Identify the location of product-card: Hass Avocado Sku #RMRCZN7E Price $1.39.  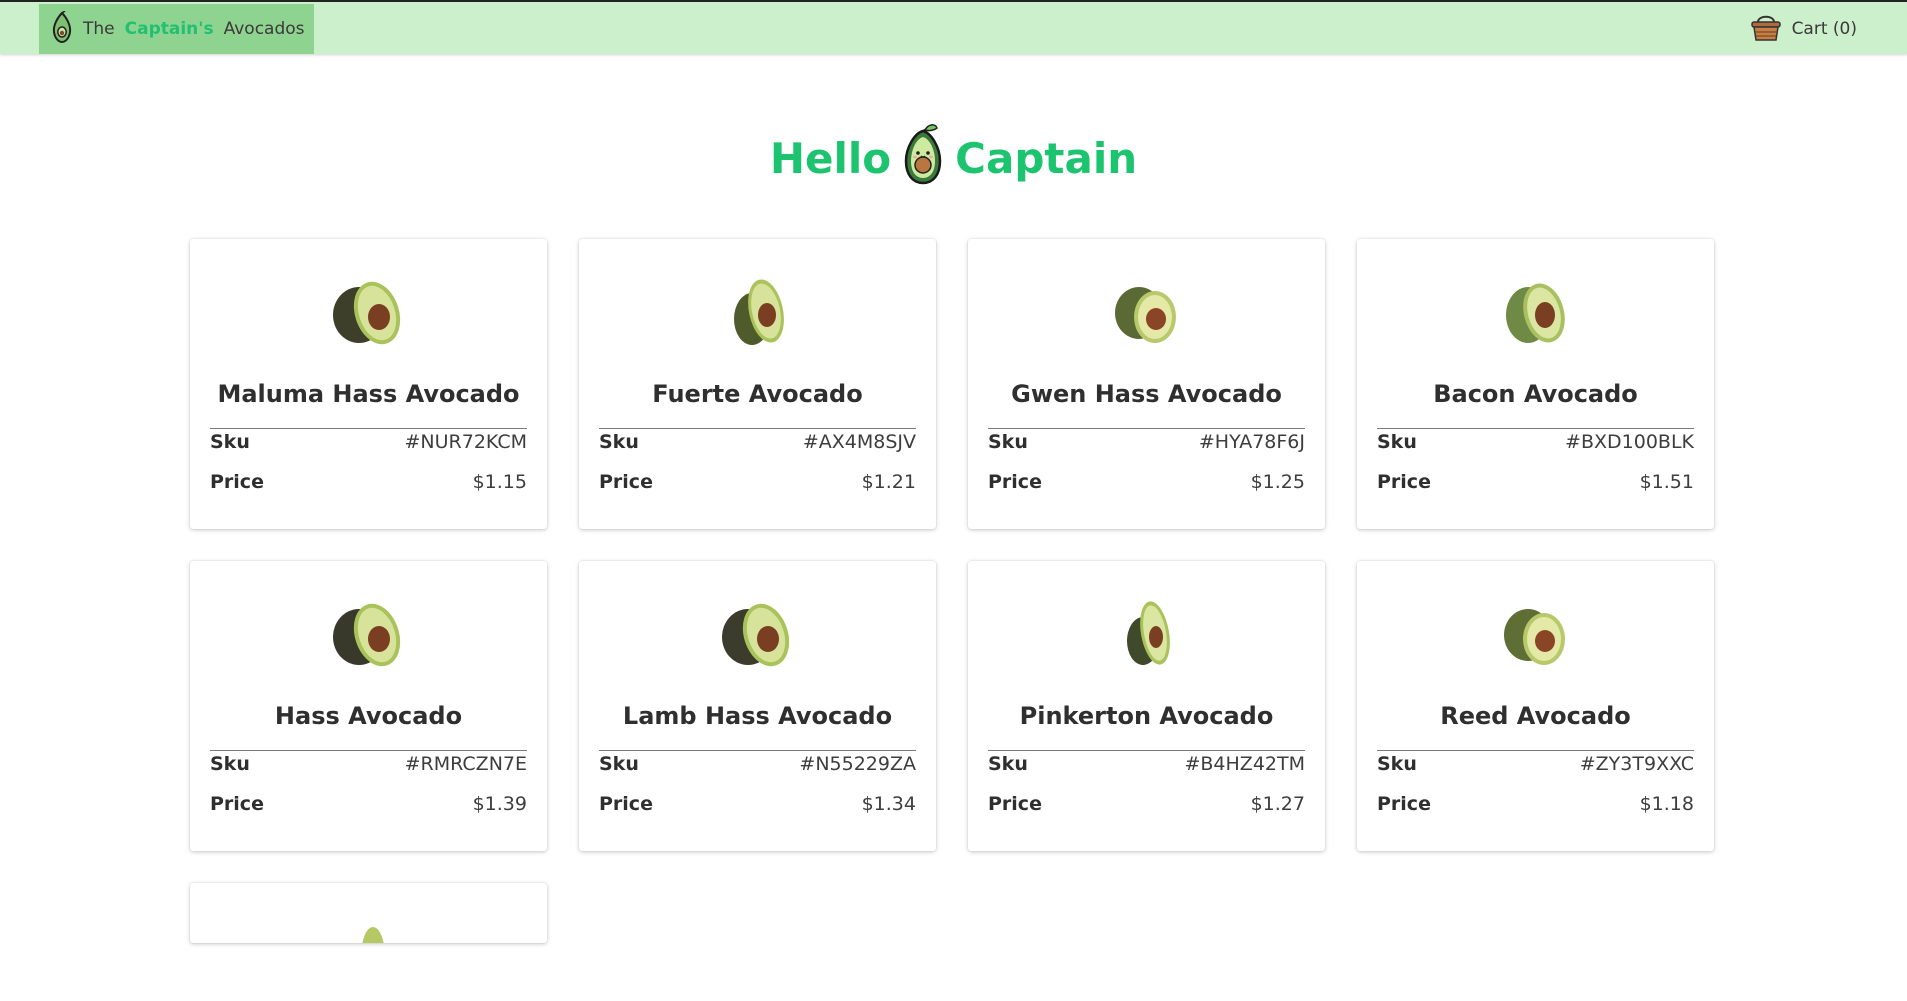
(368, 706).